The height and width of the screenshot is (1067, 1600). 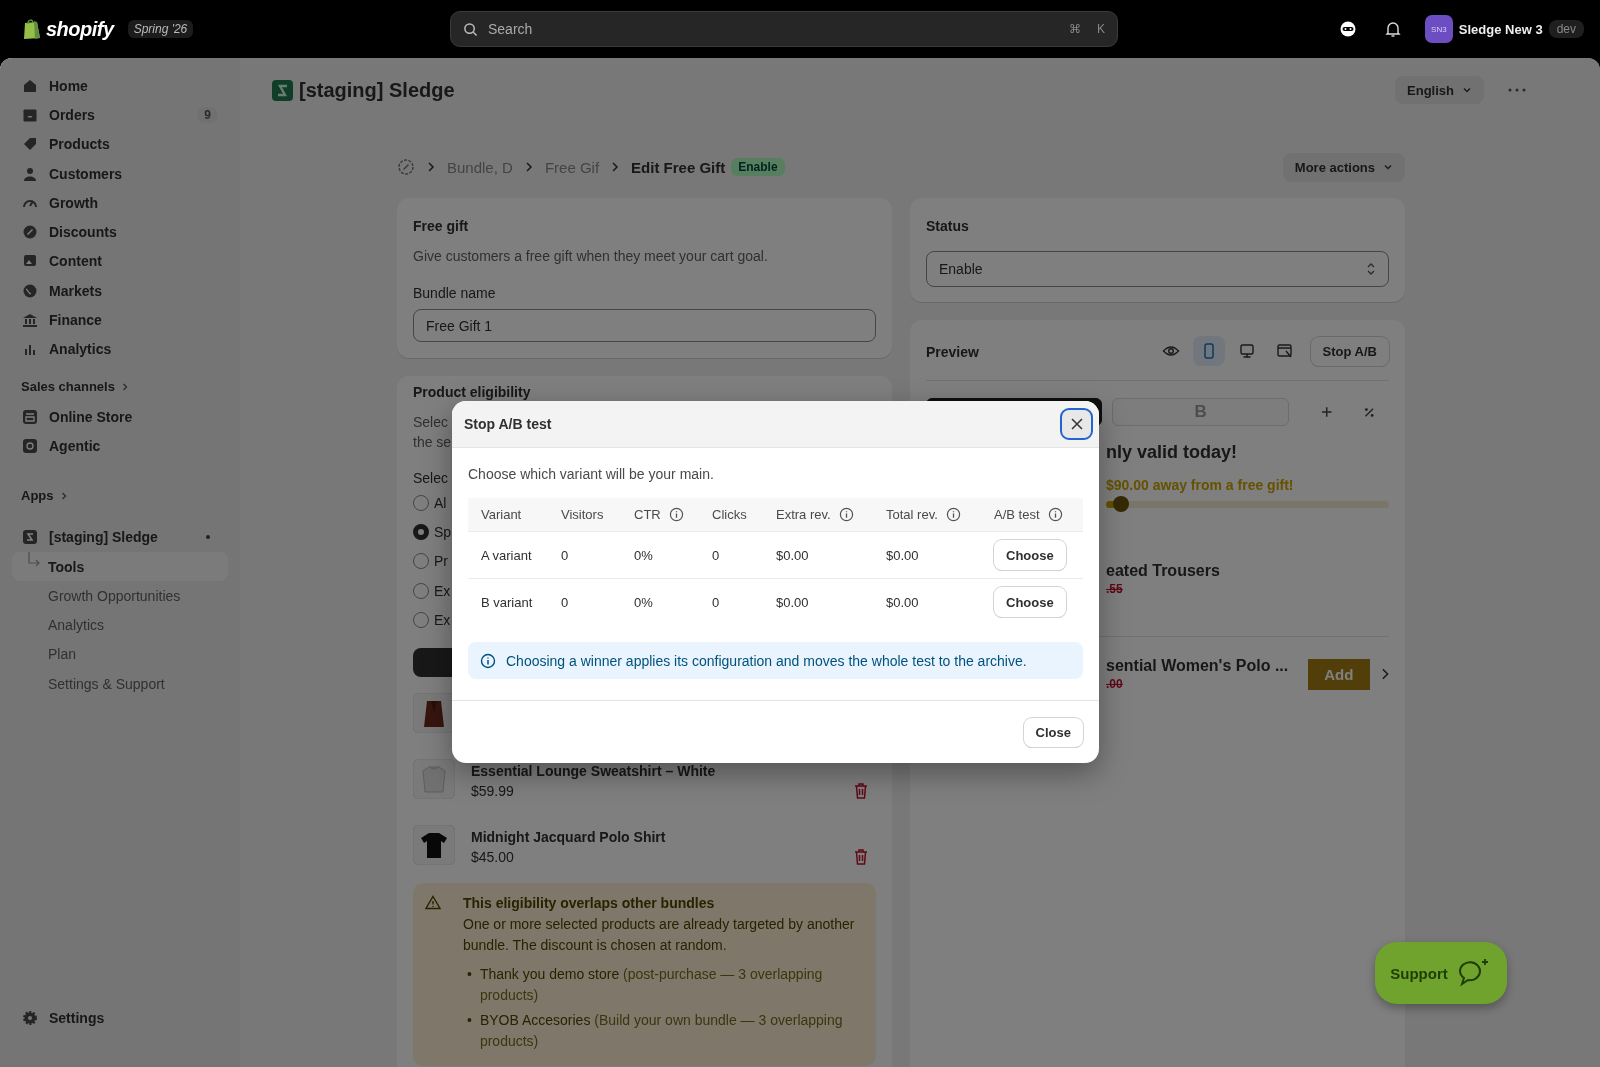 I want to click on radio-label: Pr, so click(x=441, y=561).